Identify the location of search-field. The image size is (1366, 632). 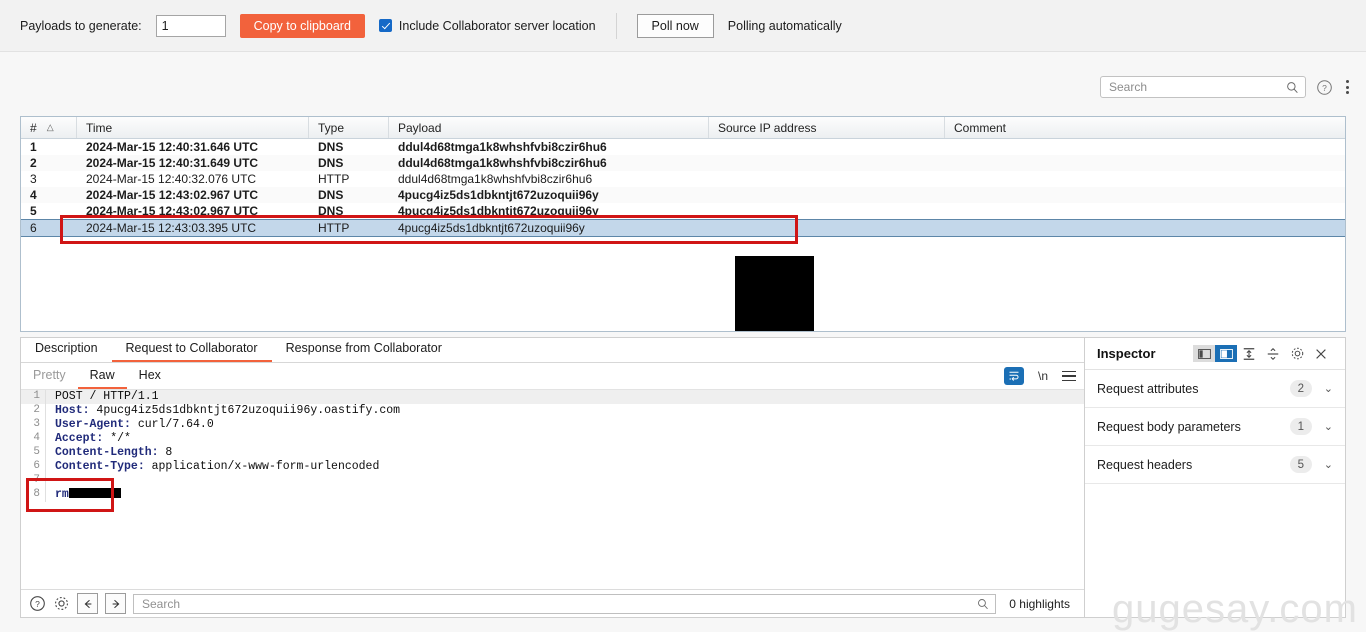
(1203, 87).